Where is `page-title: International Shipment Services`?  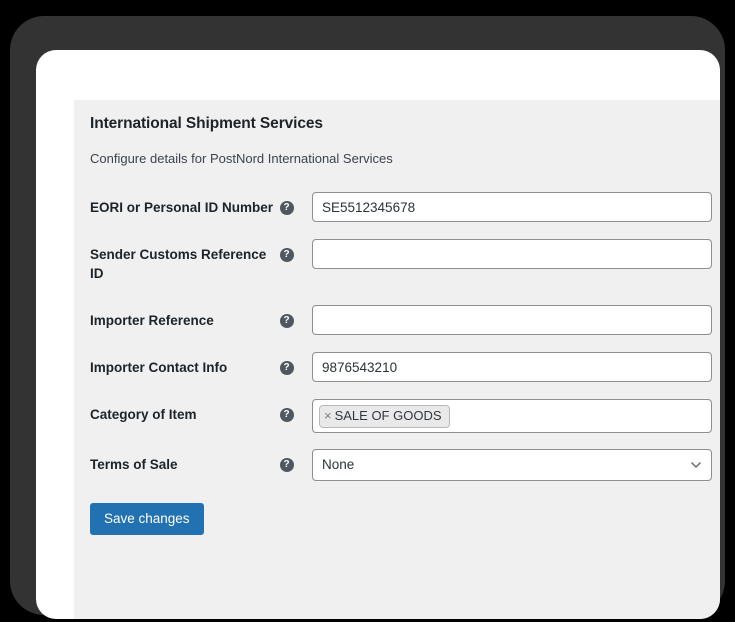
page-title: International Shipment Services is located at coordinates (206, 123).